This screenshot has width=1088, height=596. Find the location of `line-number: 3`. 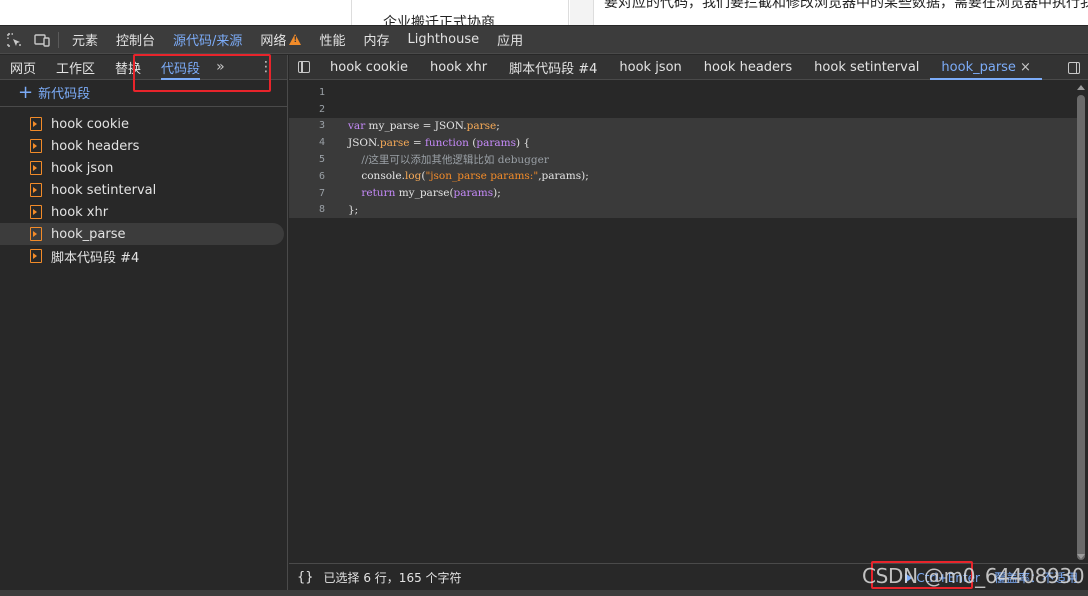

line-number: 3 is located at coordinates (321, 126).